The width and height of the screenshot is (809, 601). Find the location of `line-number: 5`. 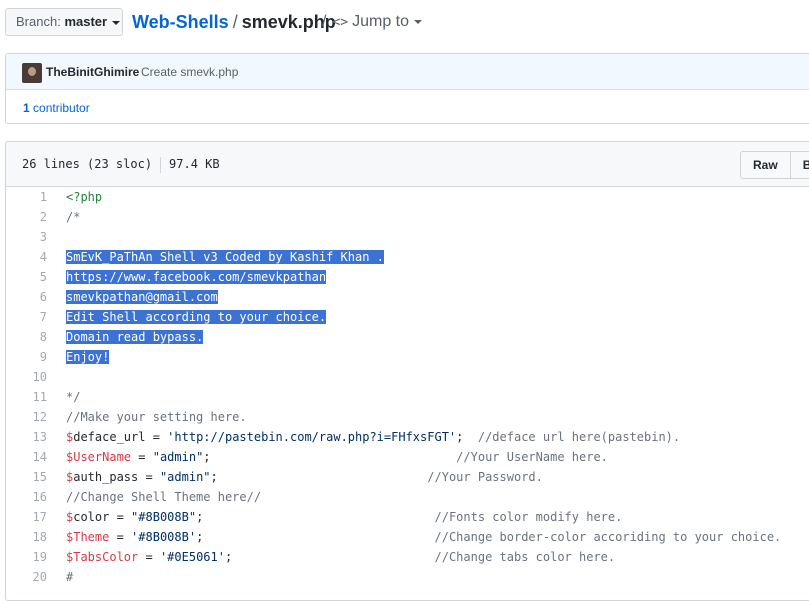

line-number: 5 is located at coordinates (26, 277).